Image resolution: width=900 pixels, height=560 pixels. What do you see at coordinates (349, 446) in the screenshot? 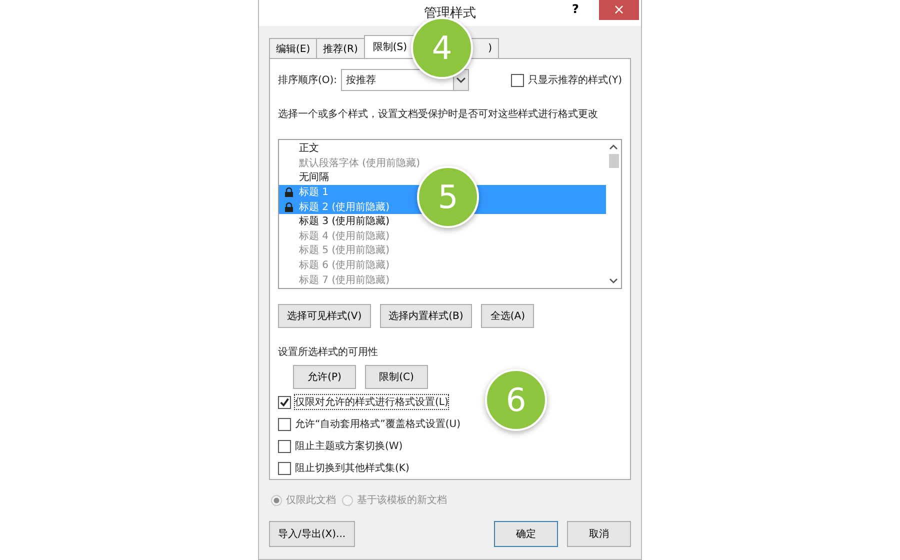
I see `checkbox-label: 阻止主题或方案切换(W)` at bounding box center [349, 446].